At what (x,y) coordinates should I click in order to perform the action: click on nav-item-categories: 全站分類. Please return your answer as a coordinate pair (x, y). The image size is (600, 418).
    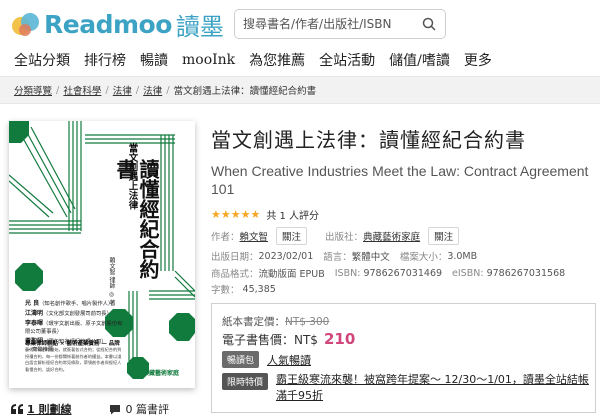
    Looking at the image, I should click on (42, 60).